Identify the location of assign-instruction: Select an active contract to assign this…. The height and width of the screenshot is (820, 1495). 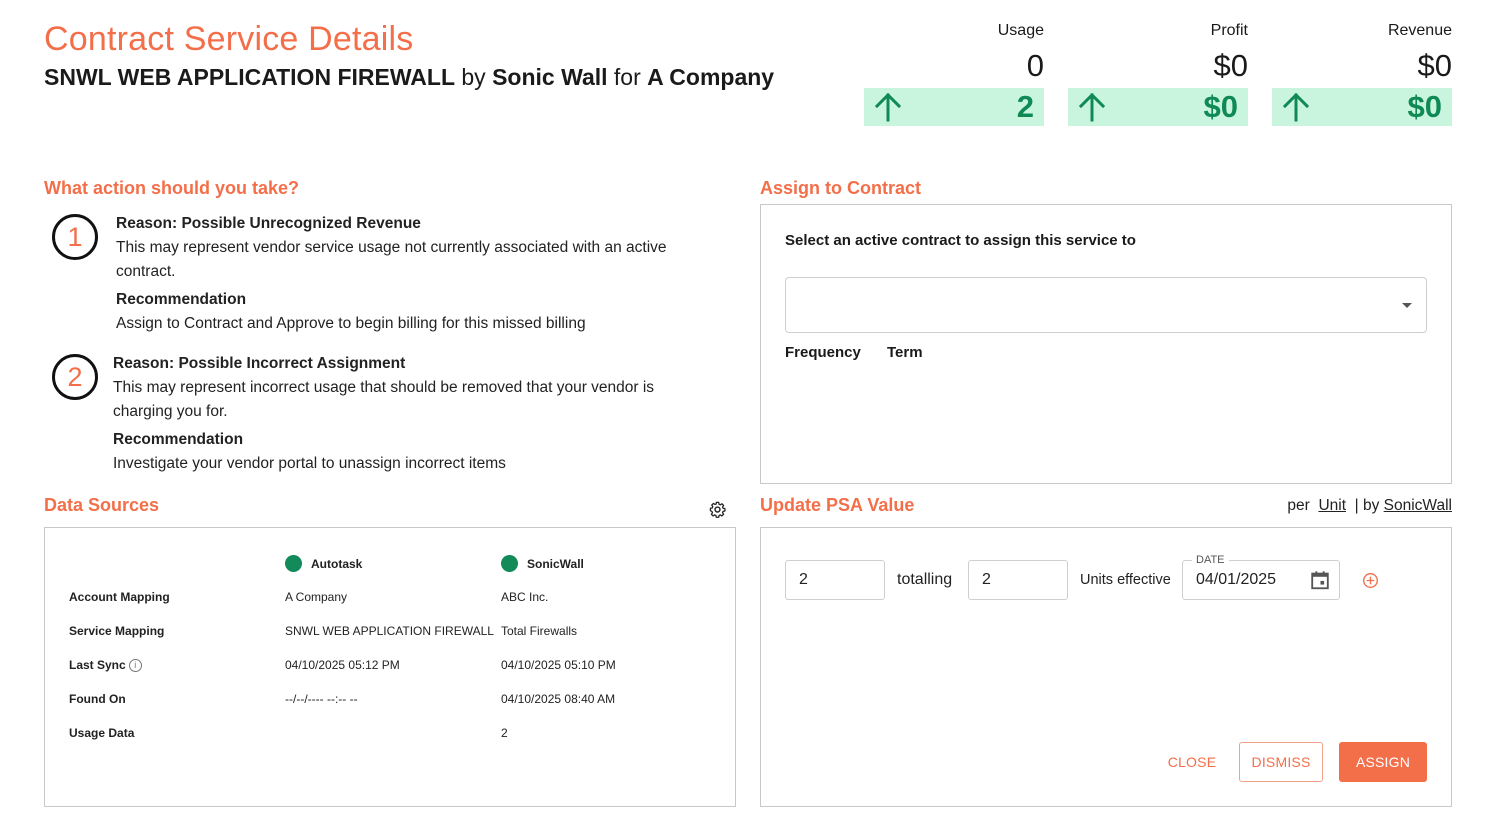
(960, 240).